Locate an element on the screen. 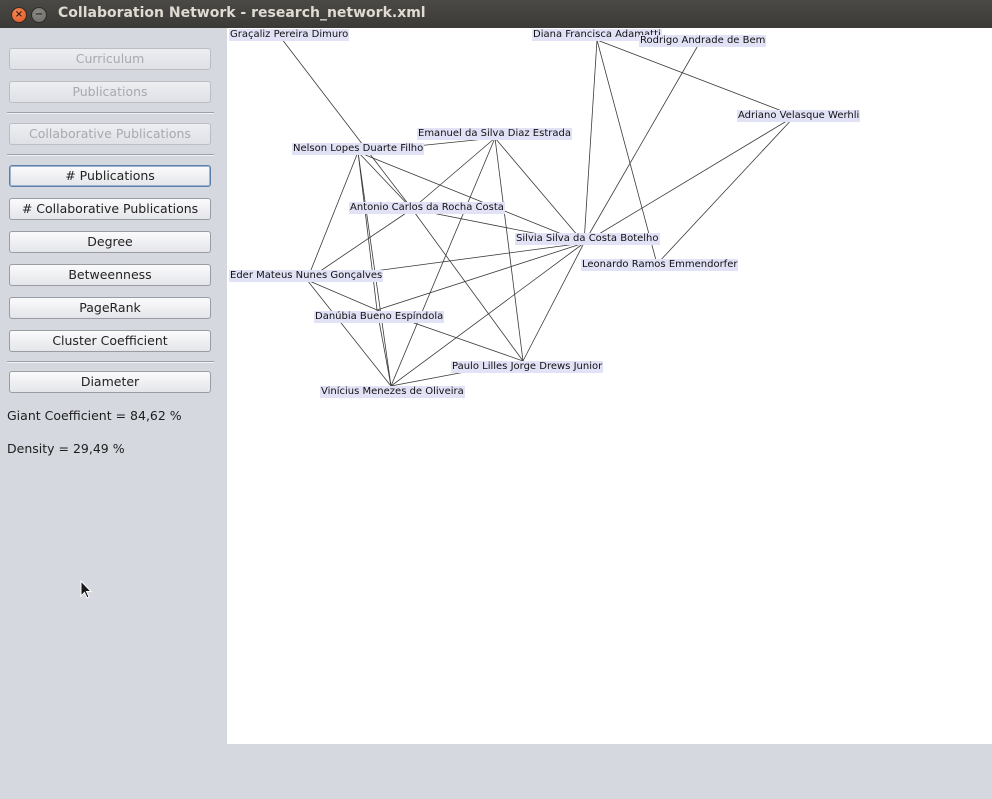  collaborative-publications-button: Collaborative Publications is located at coordinates (110, 134).